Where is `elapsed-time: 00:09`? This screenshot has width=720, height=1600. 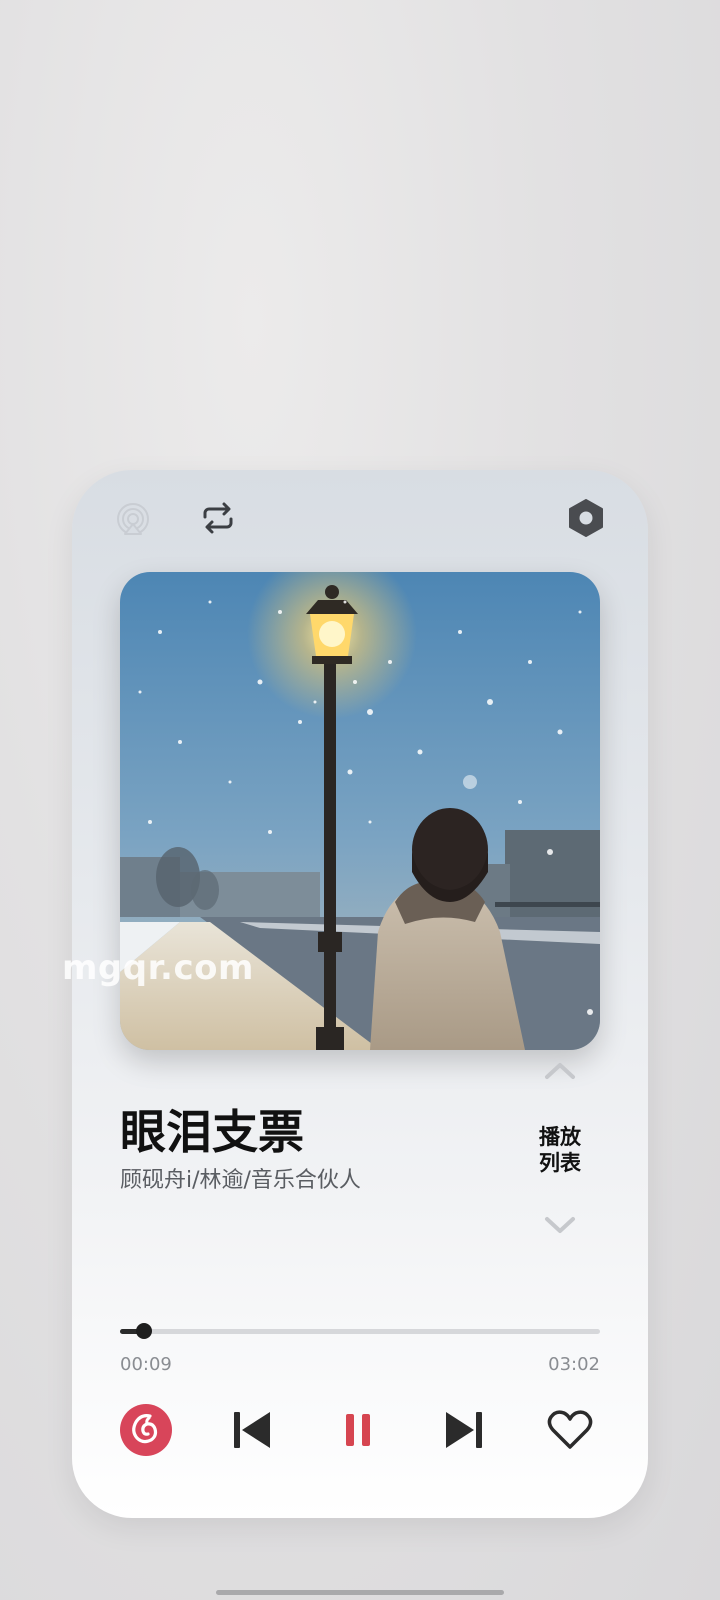 elapsed-time: 00:09 is located at coordinates (146, 1364).